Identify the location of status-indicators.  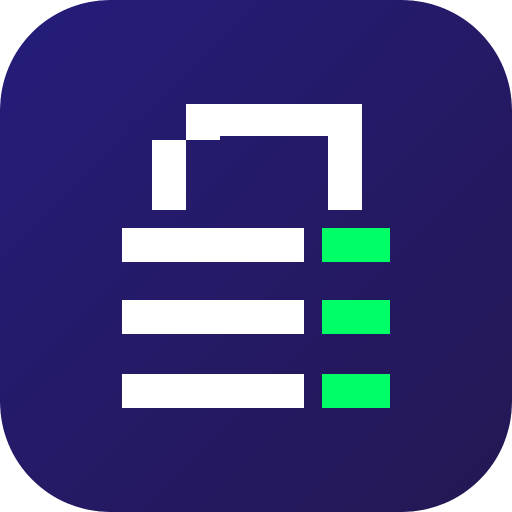
(356, 318).